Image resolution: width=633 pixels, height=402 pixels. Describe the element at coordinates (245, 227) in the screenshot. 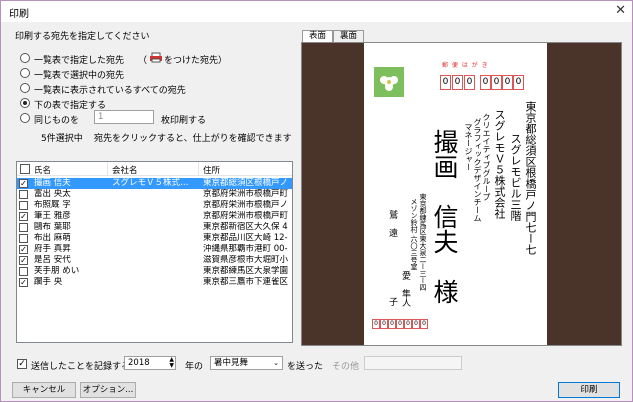

I see `cell-address: 東京都新宿区大久保 4` at that location.